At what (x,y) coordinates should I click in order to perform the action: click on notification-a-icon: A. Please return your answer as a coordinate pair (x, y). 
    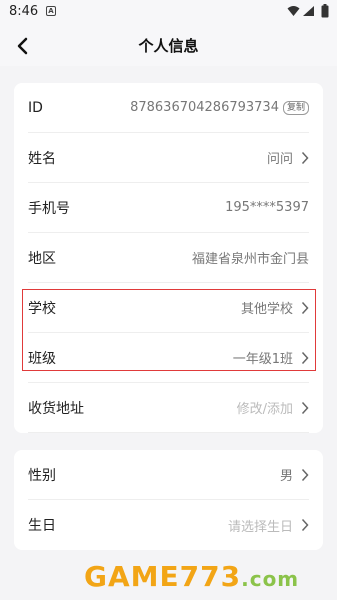
    Looking at the image, I should click on (51, 11).